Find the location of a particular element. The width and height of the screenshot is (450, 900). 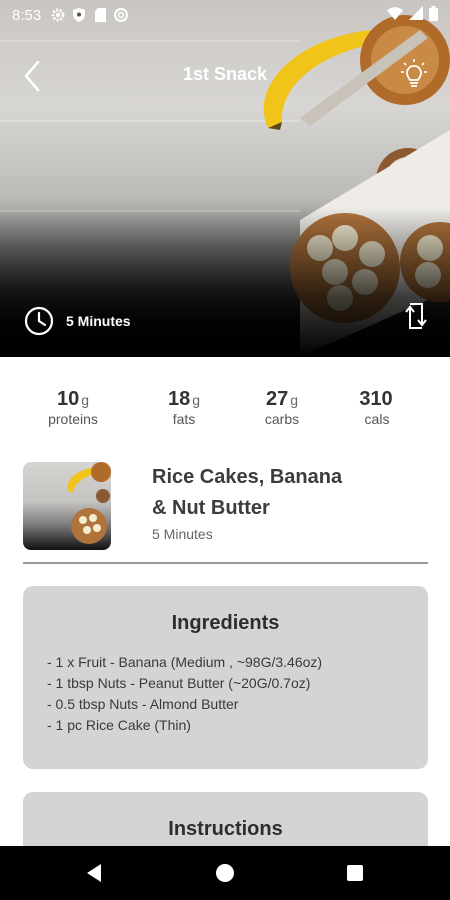

nav-back-icon is located at coordinates (94, 873).